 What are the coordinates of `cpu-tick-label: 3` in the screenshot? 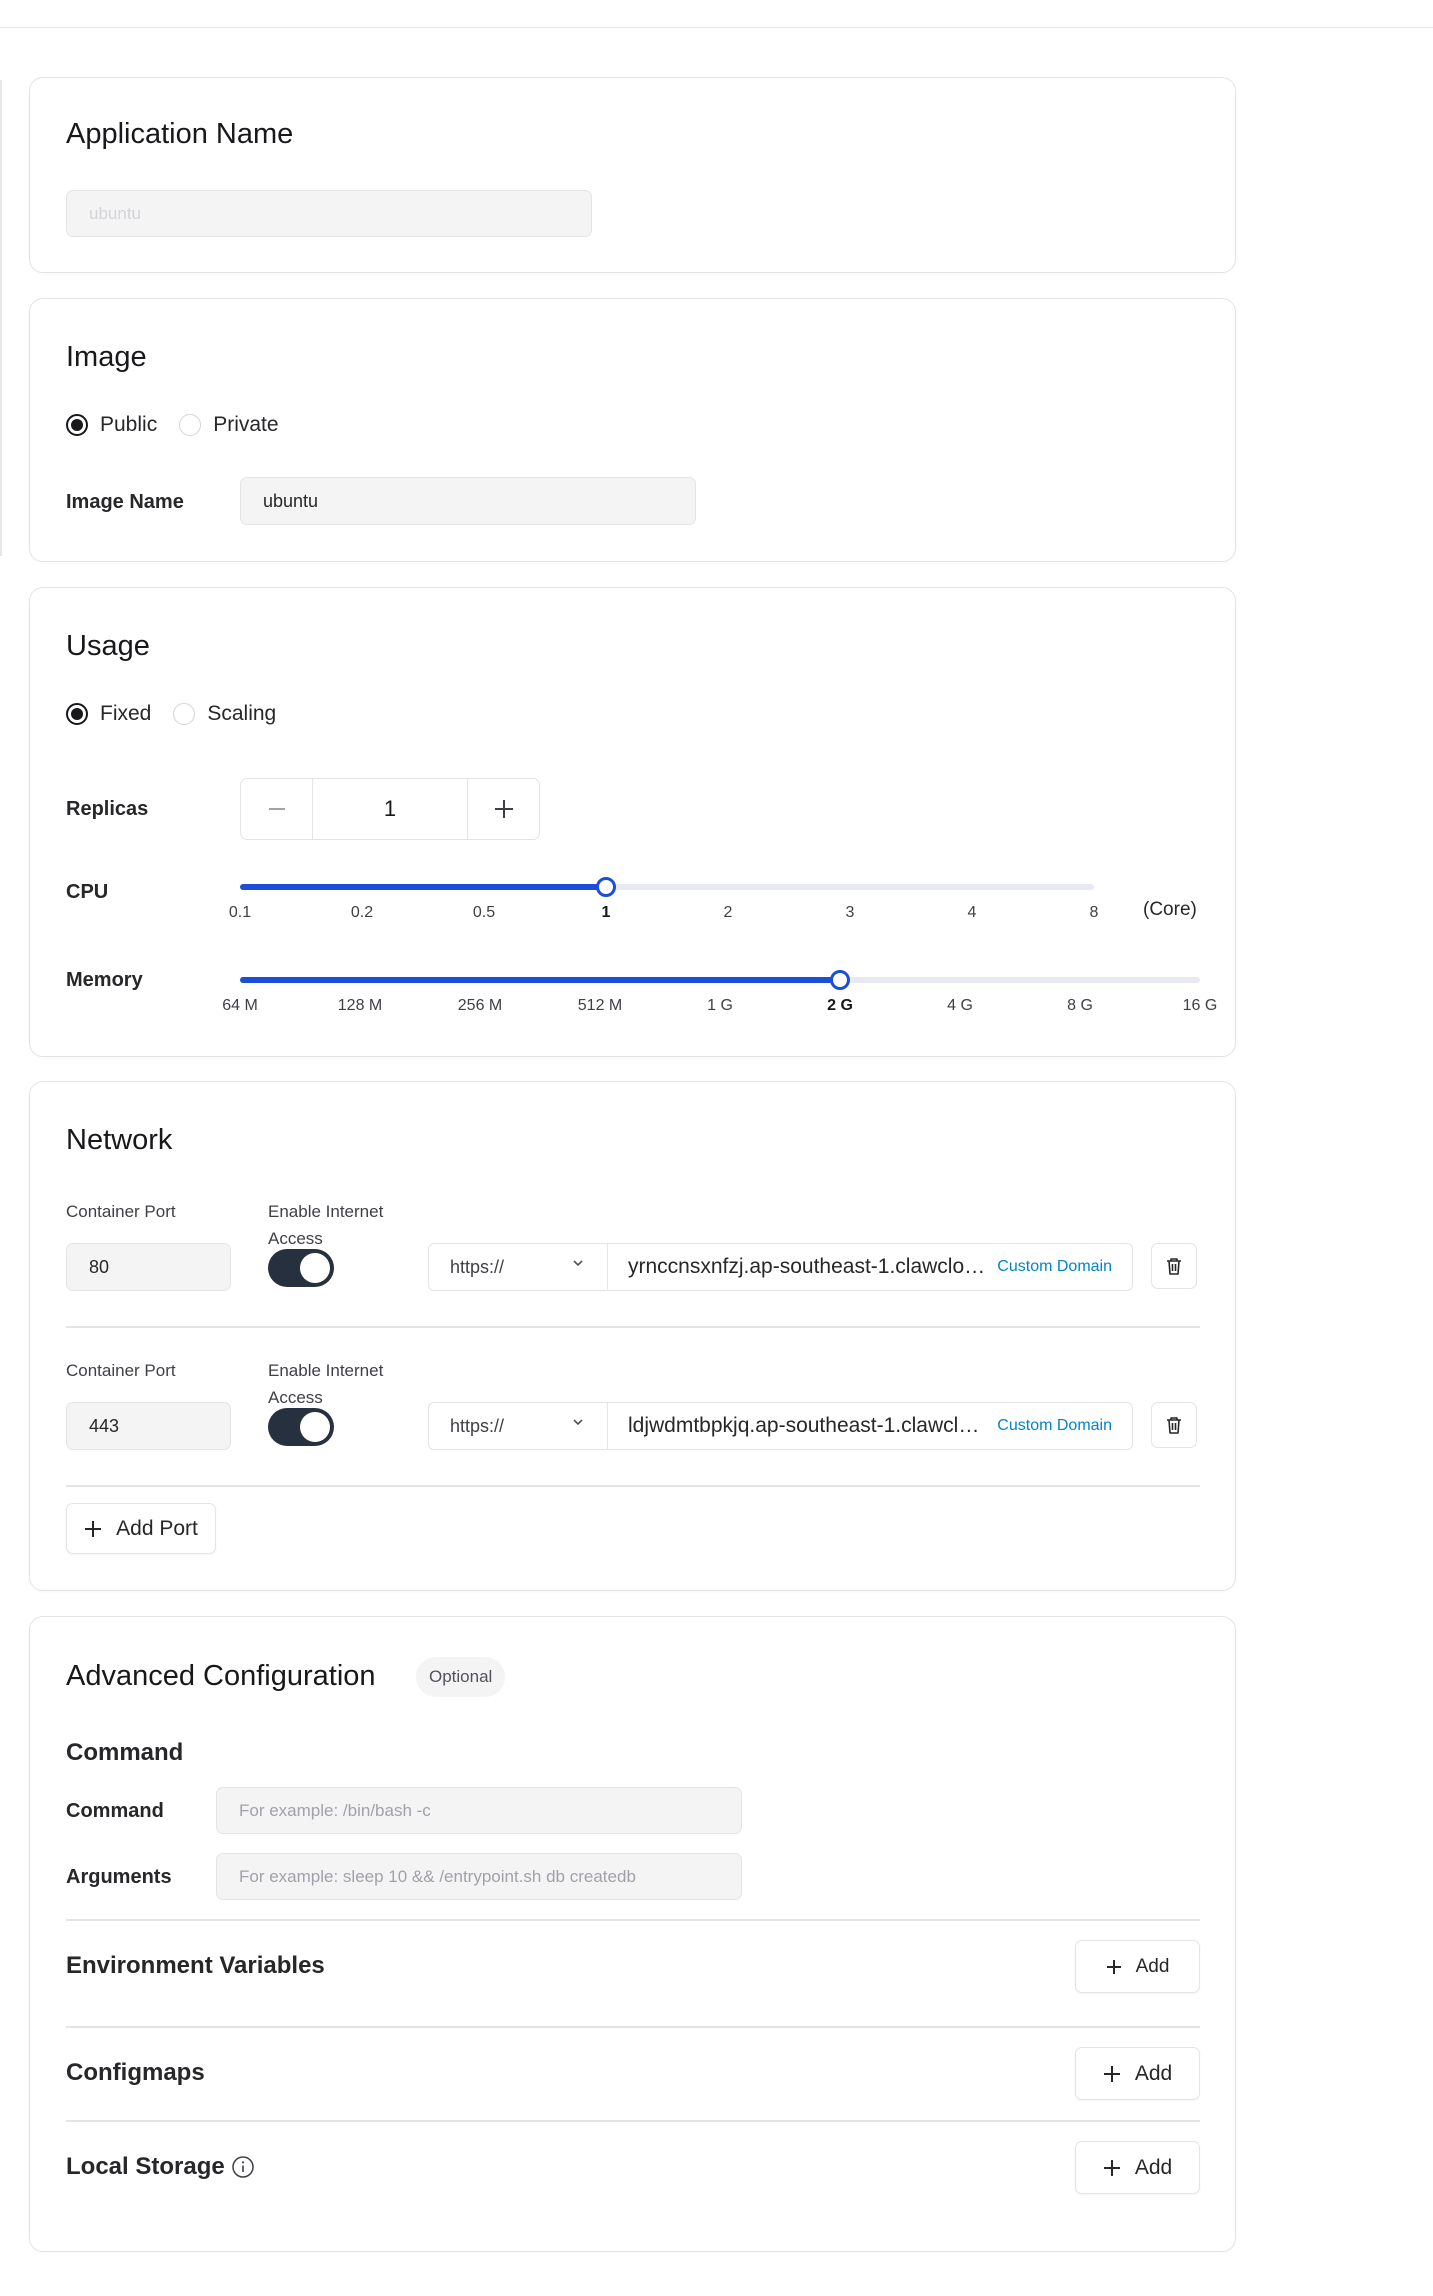 It's located at (850, 912).